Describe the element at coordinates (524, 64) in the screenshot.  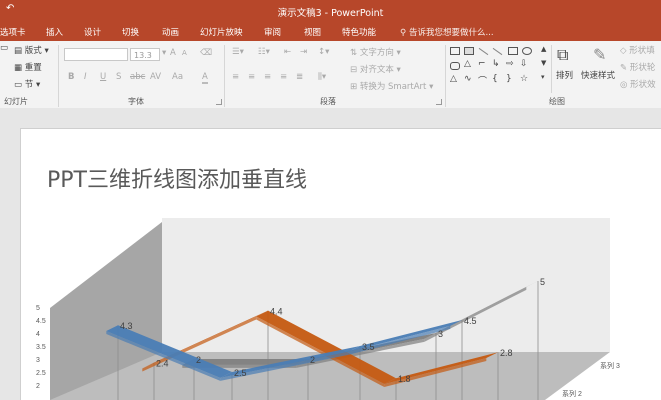
I see `down-arrow-shape-icon: ⇩` at that location.